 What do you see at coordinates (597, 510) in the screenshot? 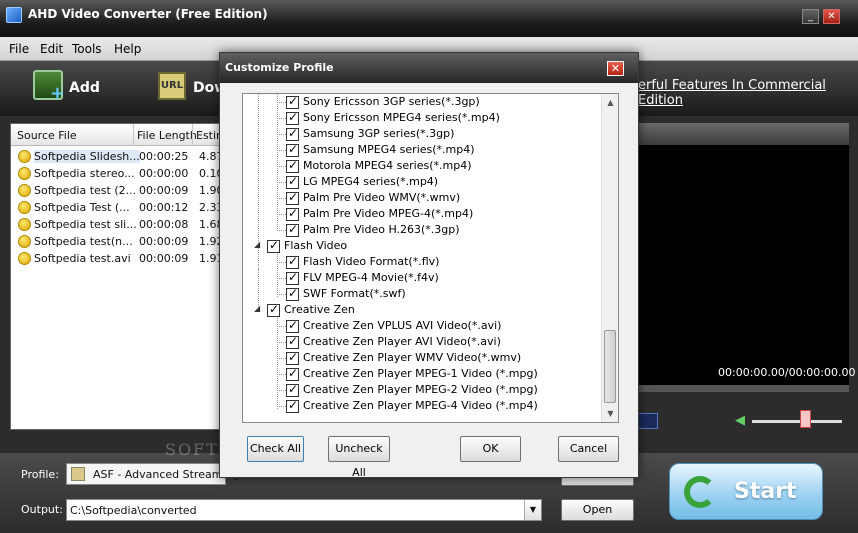
I see `open-button: Open` at bounding box center [597, 510].